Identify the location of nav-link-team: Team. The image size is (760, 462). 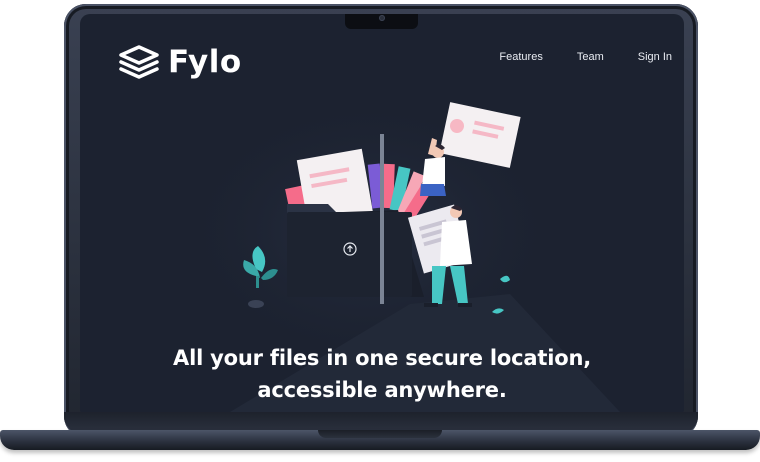
(590, 57).